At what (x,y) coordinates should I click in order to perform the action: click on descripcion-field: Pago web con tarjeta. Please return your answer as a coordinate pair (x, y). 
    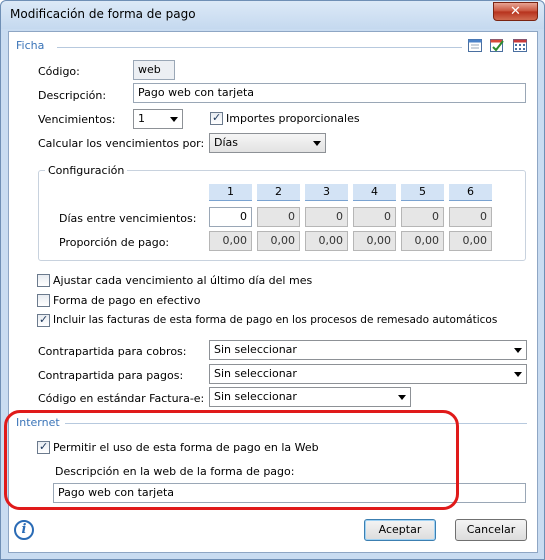
    Looking at the image, I should click on (329, 93).